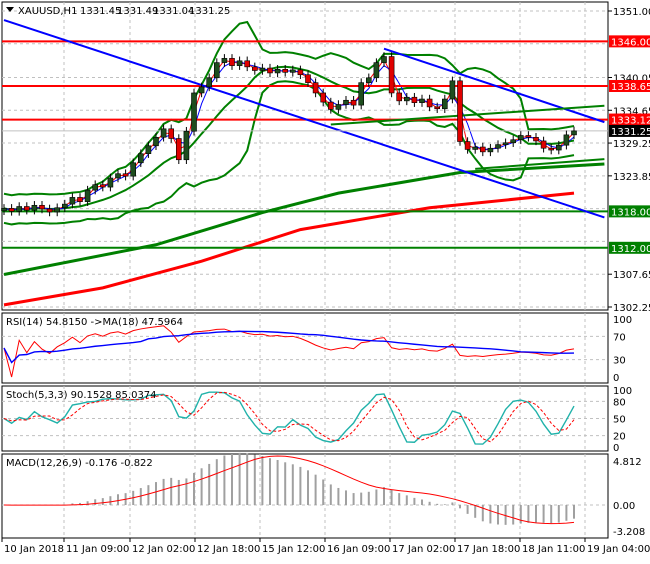 This screenshot has height=564, width=650. What do you see at coordinates (631, 275) in the screenshot?
I see `price-tick-label: 1307.65` at bounding box center [631, 275].